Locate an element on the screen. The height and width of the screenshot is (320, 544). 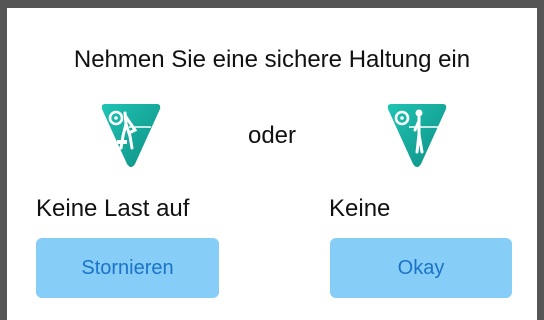
separator-text: oder is located at coordinates (272, 135).